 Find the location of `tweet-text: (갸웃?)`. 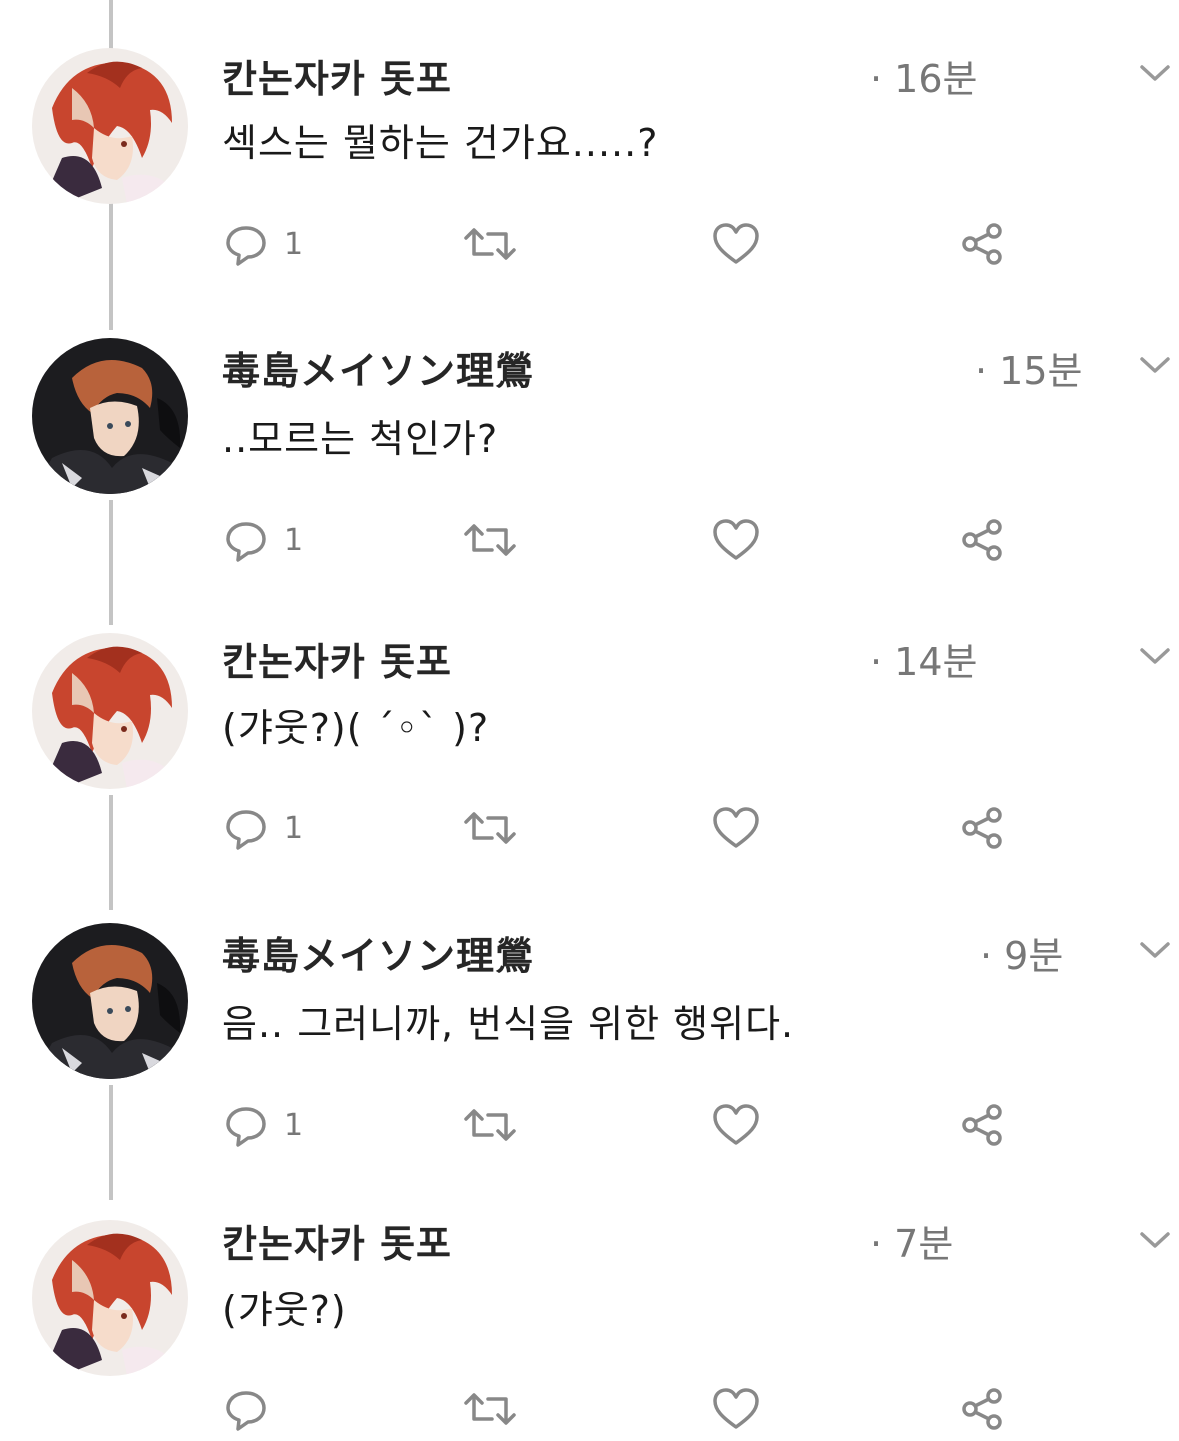

tweet-text: (갸웃?) is located at coordinates (284, 1310).